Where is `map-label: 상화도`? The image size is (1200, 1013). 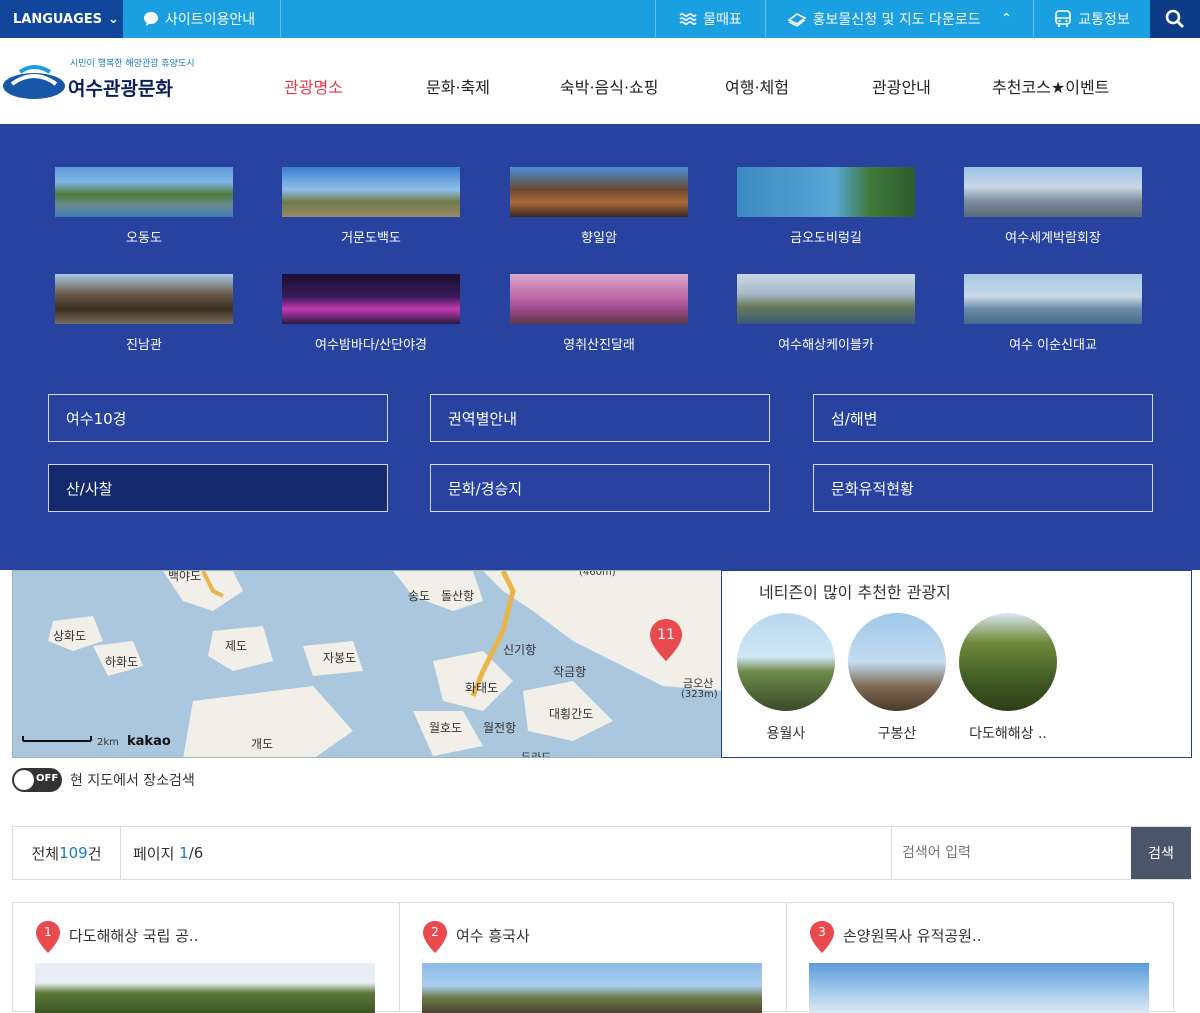
map-label: 상화도 is located at coordinates (70, 636).